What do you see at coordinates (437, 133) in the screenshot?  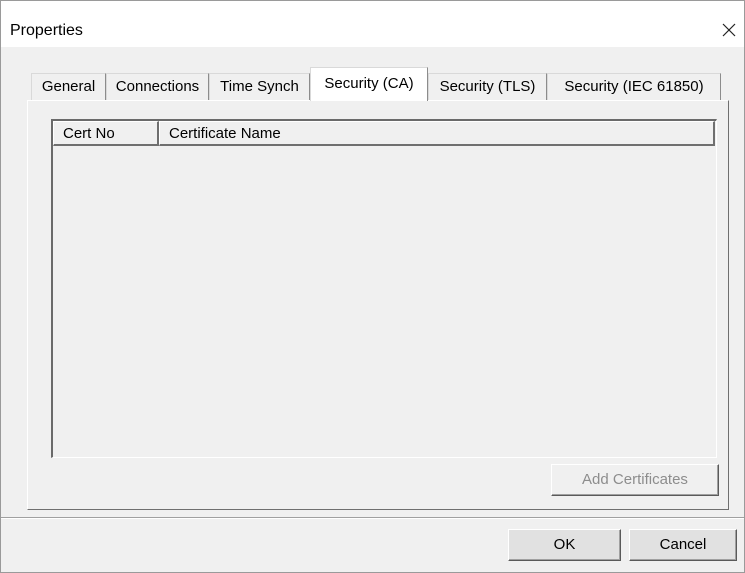 I see `column-header-certificate-name: Certificate Name` at bounding box center [437, 133].